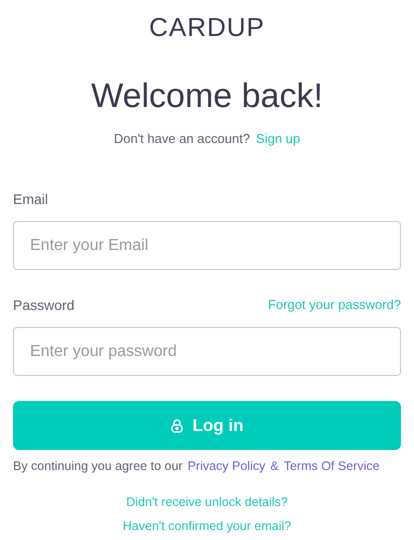 This screenshot has width=414, height=540. What do you see at coordinates (182, 139) in the screenshot?
I see `signup-prompt: Don't have an account?` at bounding box center [182, 139].